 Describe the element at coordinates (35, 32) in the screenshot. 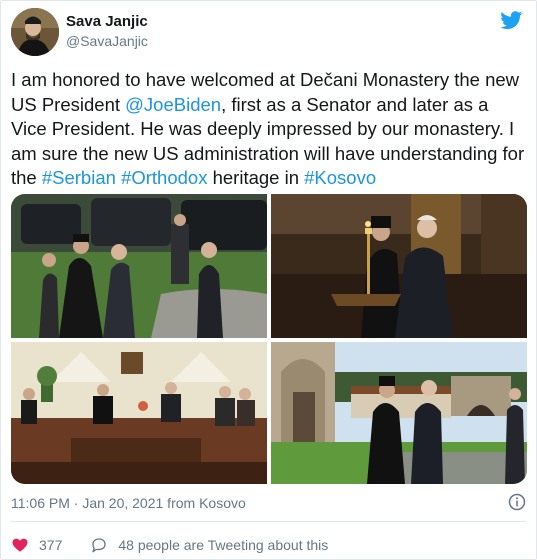

I see `avatar` at that location.